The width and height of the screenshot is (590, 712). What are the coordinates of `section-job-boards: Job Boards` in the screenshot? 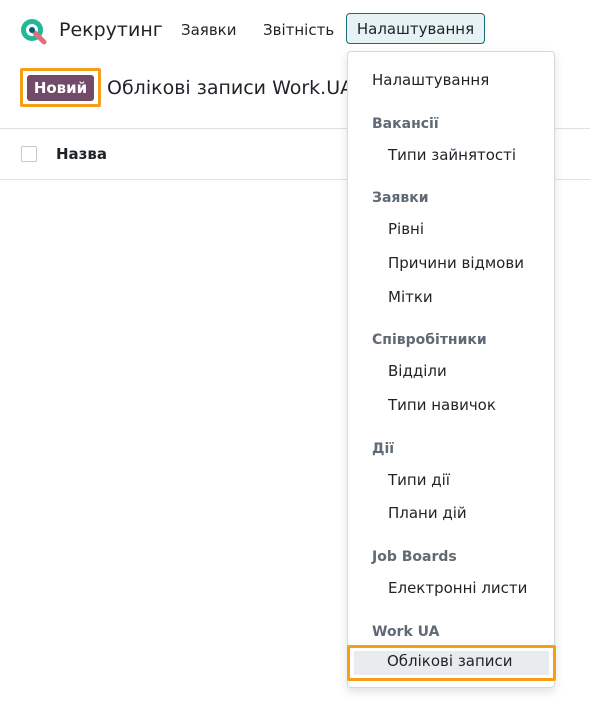 It's located at (414, 557).